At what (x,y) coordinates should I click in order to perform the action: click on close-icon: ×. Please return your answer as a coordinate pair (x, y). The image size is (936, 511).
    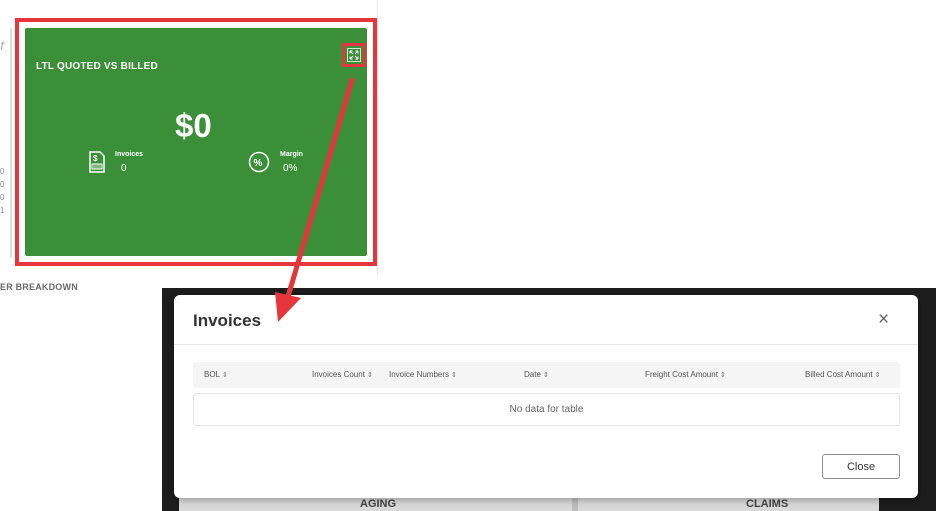
    Looking at the image, I should click on (883, 319).